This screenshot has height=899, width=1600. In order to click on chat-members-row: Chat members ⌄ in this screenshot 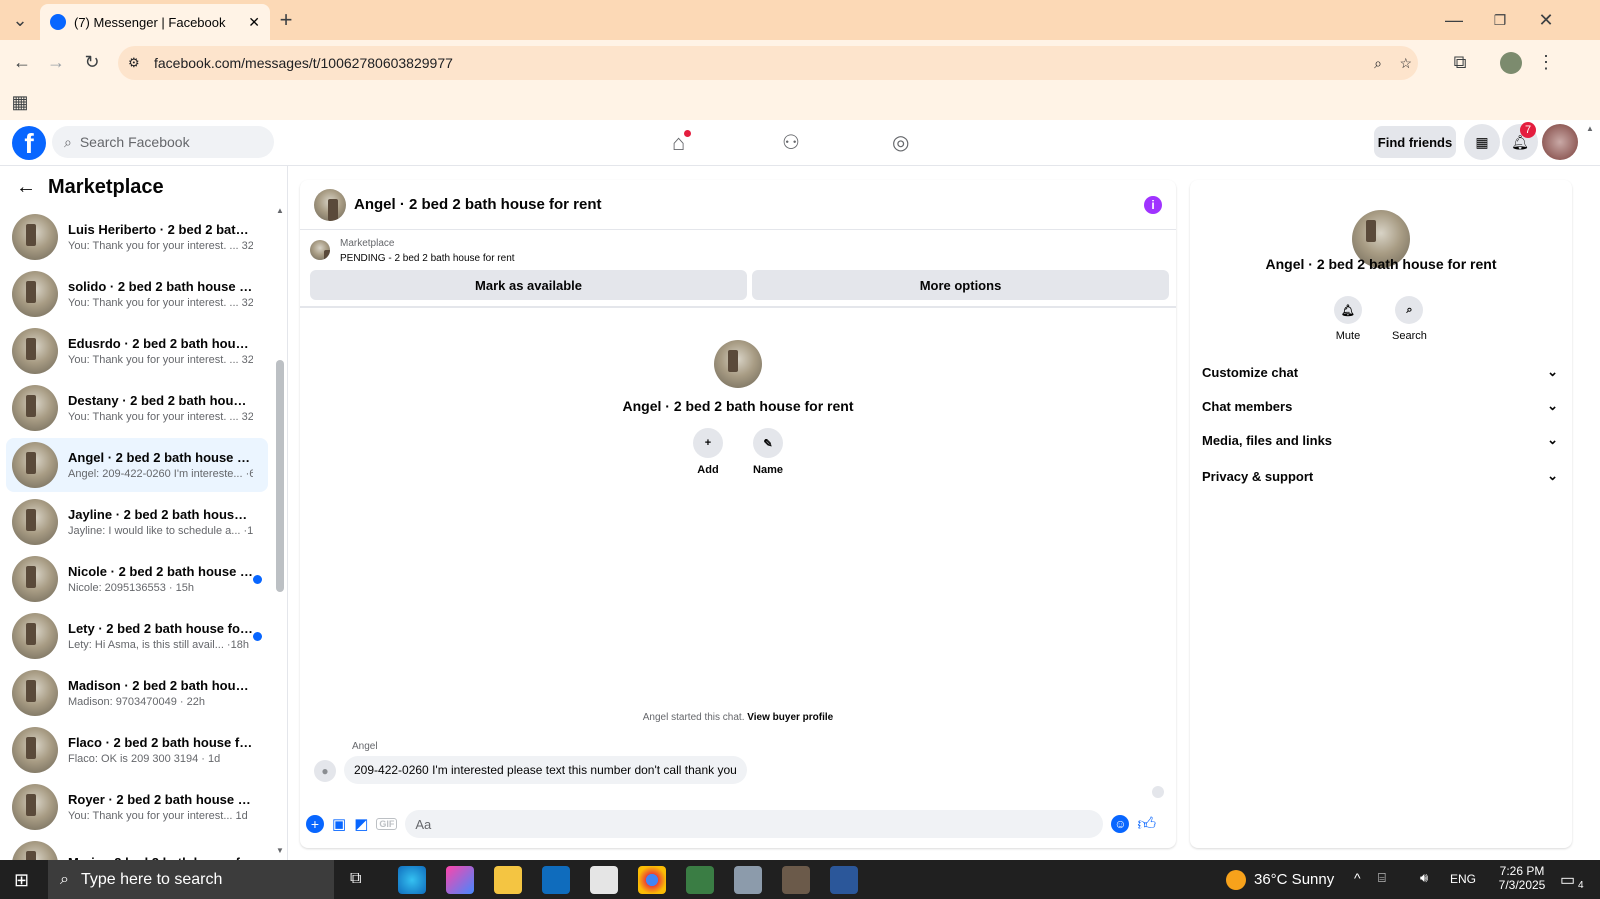, I will do `click(1380, 406)`.